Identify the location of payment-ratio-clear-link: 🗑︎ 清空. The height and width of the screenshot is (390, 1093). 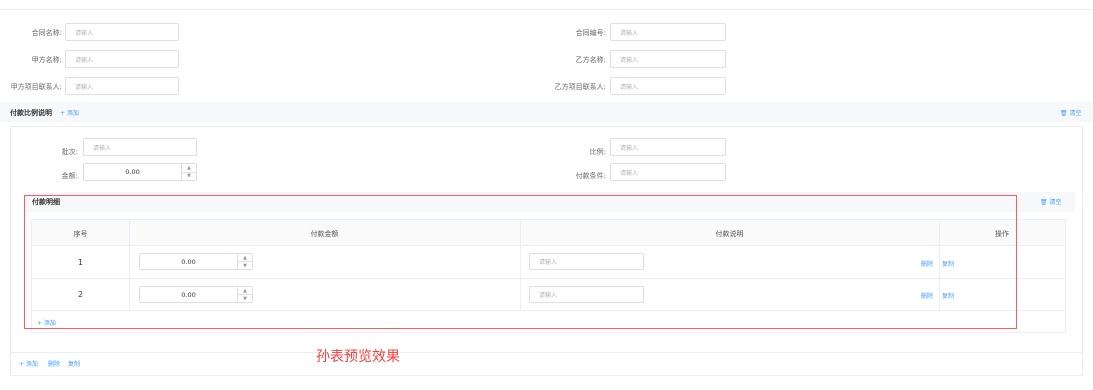
(1071, 112).